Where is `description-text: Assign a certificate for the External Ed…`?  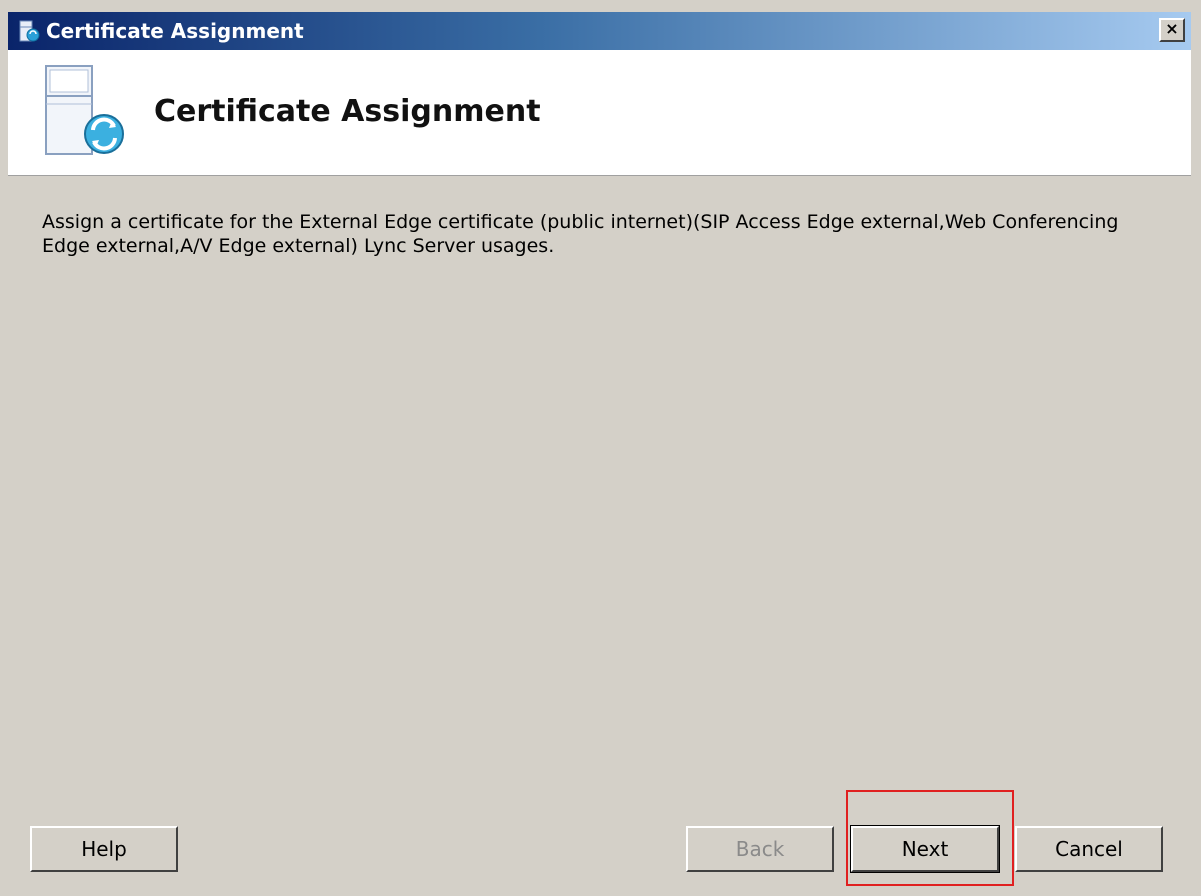
description-text: Assign a certificate for the External Ed… is located at coordinates (580, 234).